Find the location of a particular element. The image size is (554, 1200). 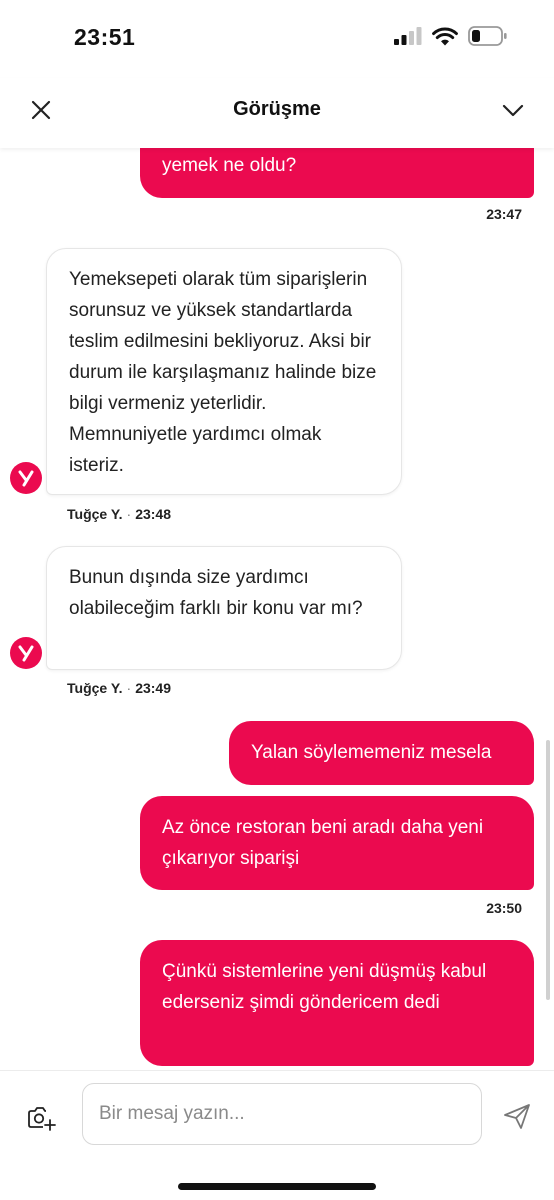

message-text: yemek ne oldu? is located at coordinates (229, 165).